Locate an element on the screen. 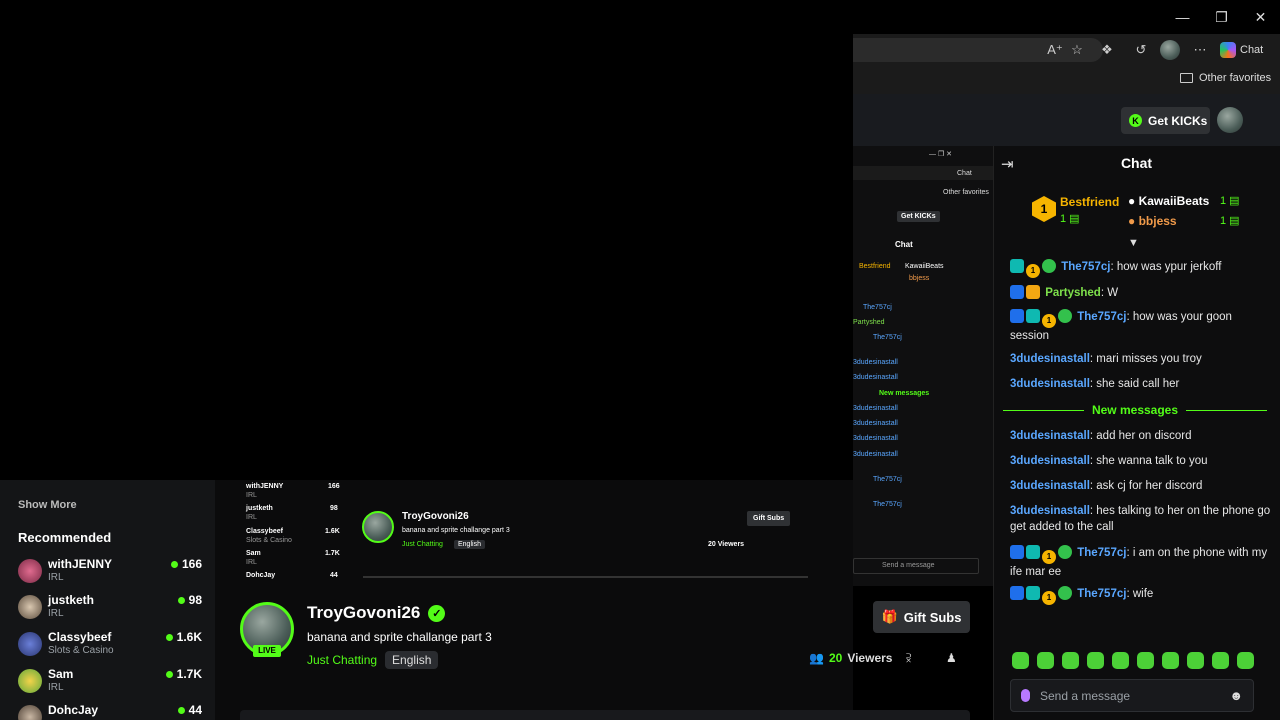  verified-badge-icon is located at coordinates (1049, 266).